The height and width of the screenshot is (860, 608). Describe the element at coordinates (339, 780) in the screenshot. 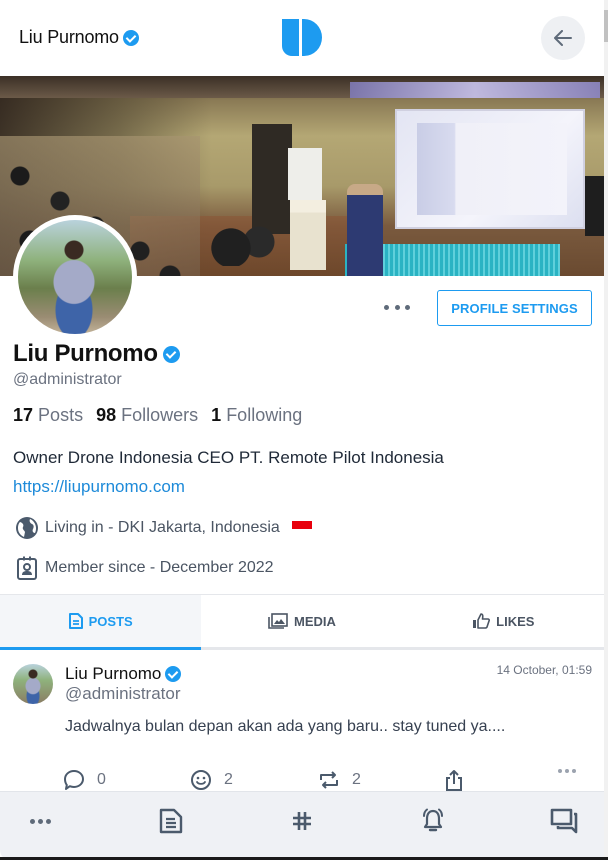

I see `repost-button: 2` at that location.